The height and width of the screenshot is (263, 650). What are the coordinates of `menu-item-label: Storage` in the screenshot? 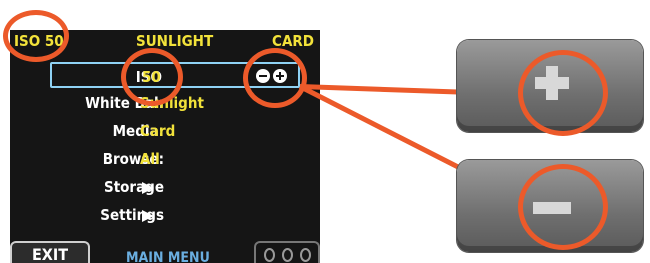 It's located at (133, 187).